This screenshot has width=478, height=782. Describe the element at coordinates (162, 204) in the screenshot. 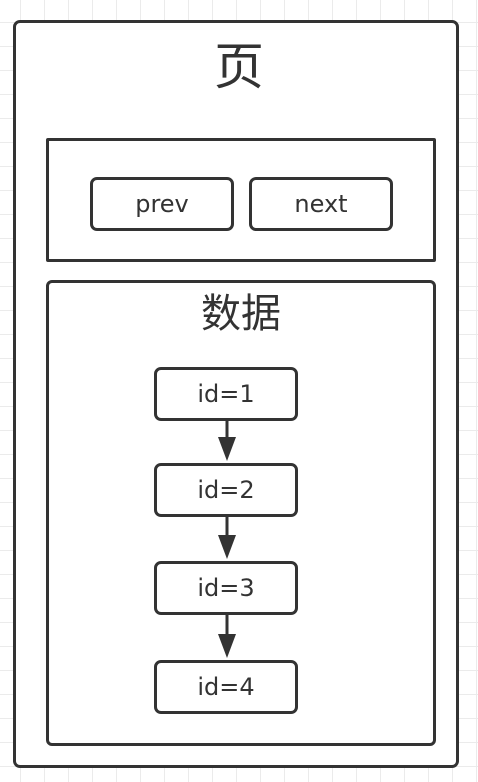

I see `prev-button: prev` at that location.